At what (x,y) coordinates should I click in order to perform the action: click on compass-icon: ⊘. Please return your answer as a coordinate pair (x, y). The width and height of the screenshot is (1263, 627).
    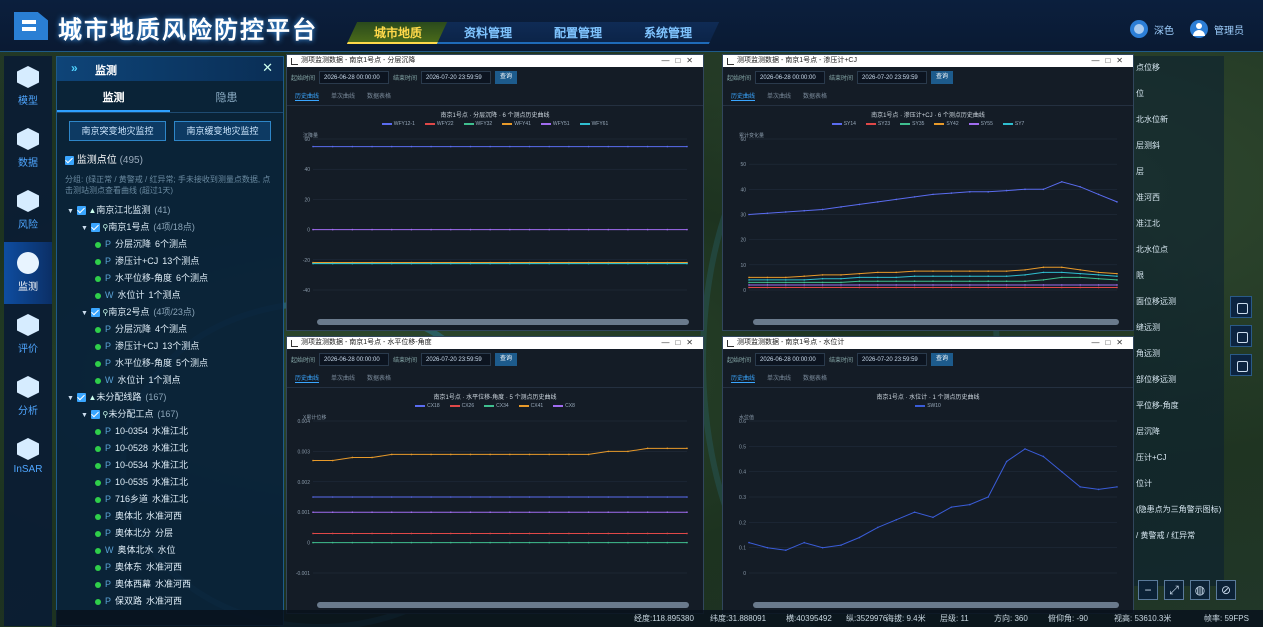
    Looking at the image, I should click on (1226, 590).